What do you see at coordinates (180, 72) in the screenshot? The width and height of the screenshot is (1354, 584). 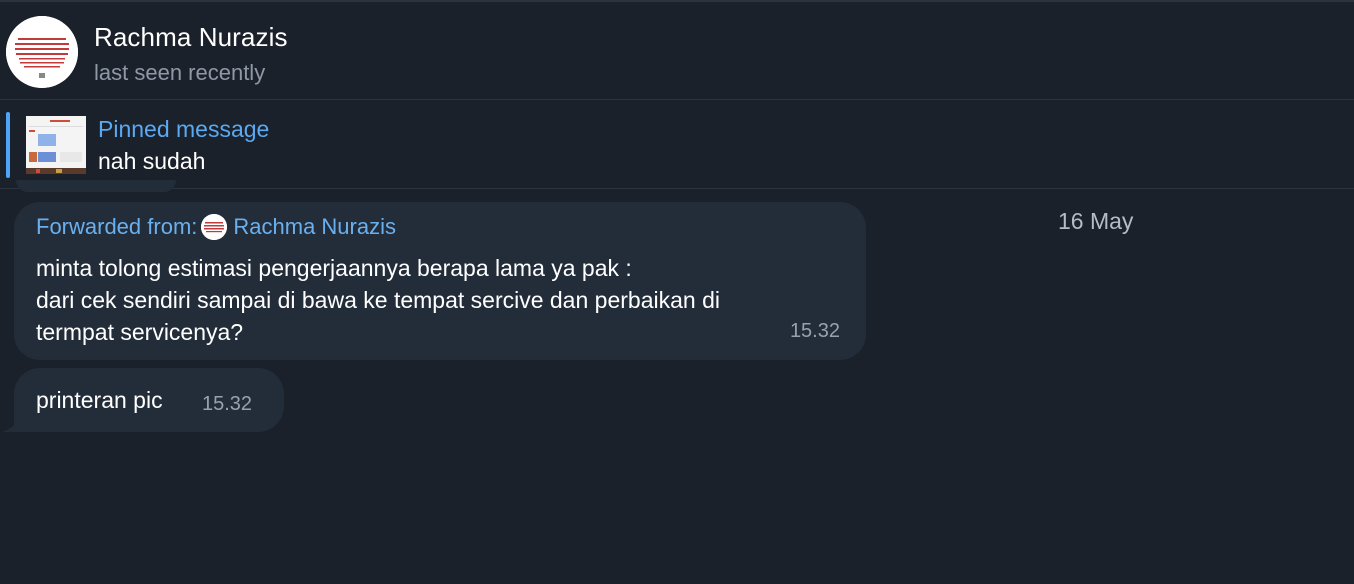 I see `contact-status: last seen recently` at bounding box center [180, 72].